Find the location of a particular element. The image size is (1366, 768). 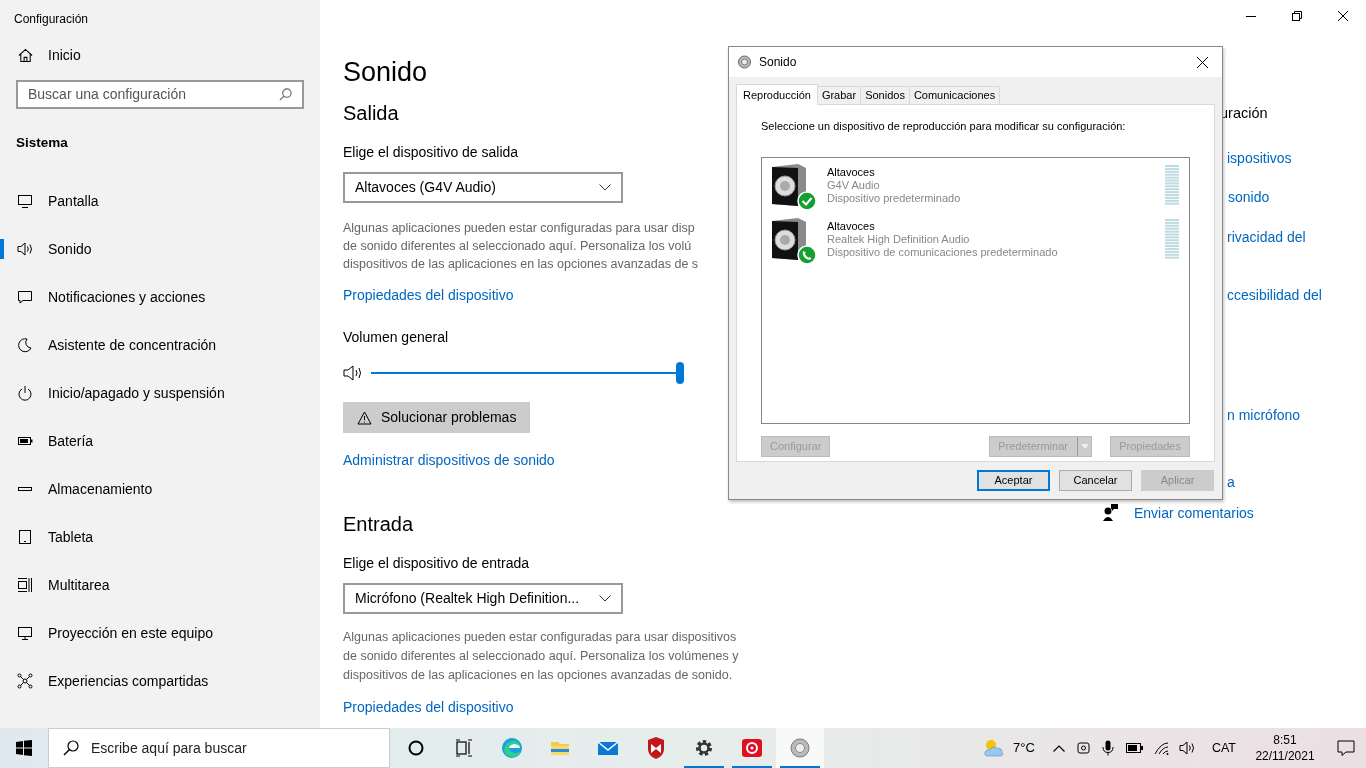

device-driver: Realtek High Definition Audio is located at coordinates (899, 239).